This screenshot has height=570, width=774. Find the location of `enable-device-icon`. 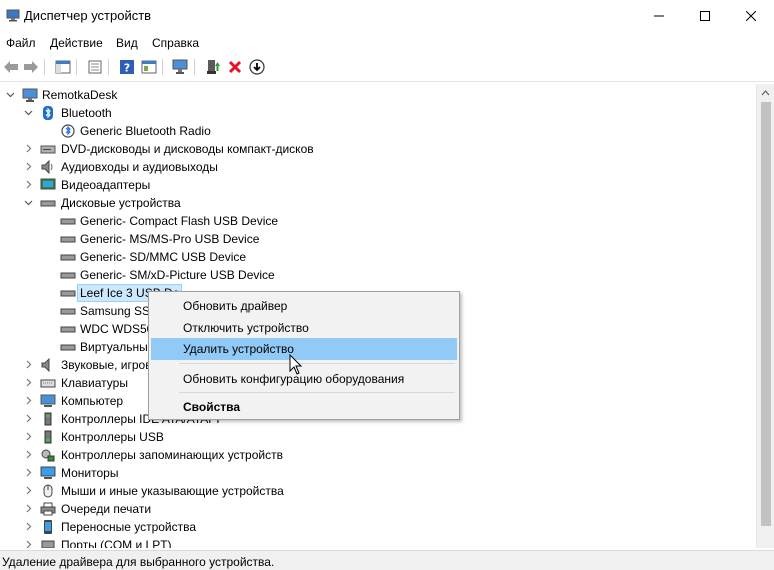

enable-device-icon is located at coordinates (213, 67).